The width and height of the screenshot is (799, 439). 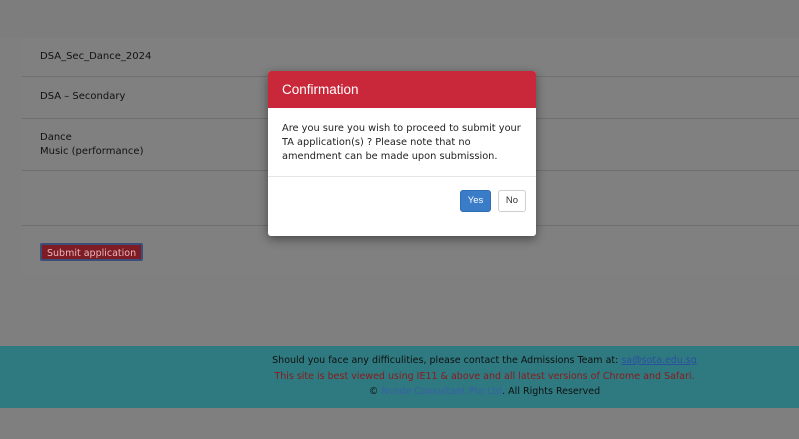 I want to click on company-name: Ncode Consultant Pte Ltd, so click(x=442, y=391).